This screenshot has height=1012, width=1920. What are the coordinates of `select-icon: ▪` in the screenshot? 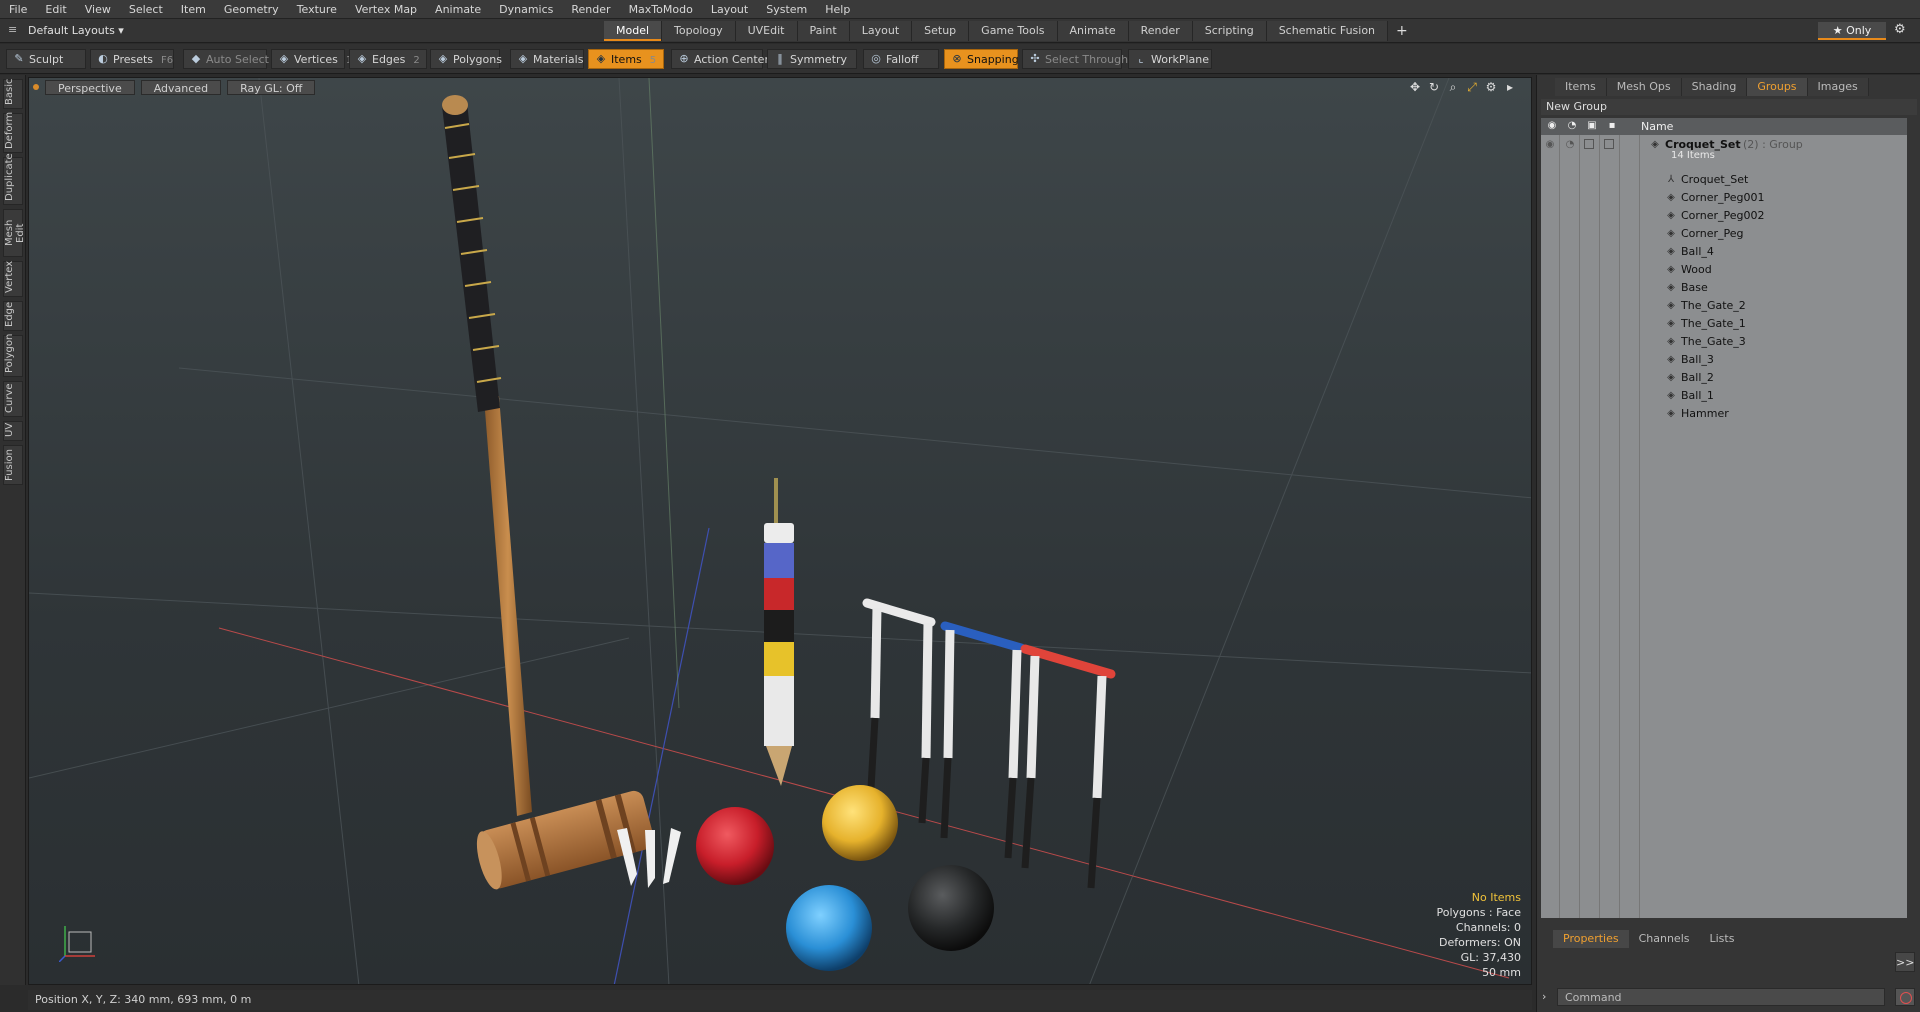 It's located at (1612, 126).